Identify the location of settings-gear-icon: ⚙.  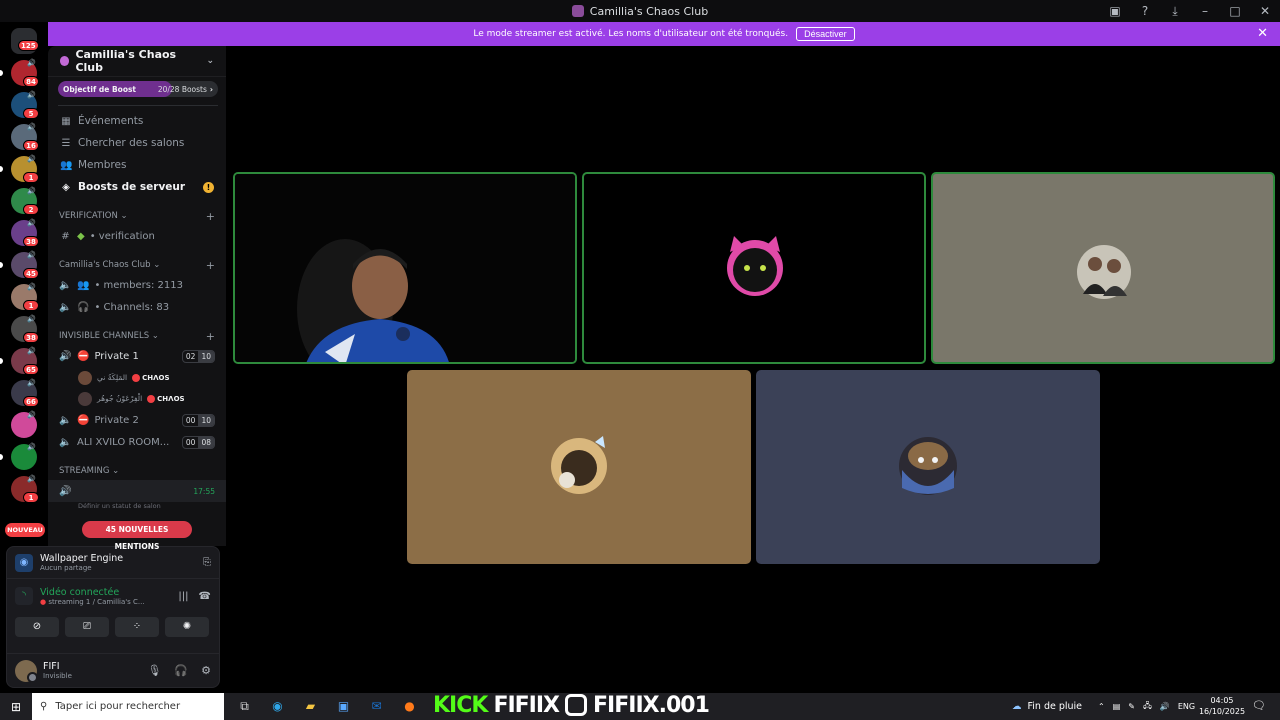
(206, 670).